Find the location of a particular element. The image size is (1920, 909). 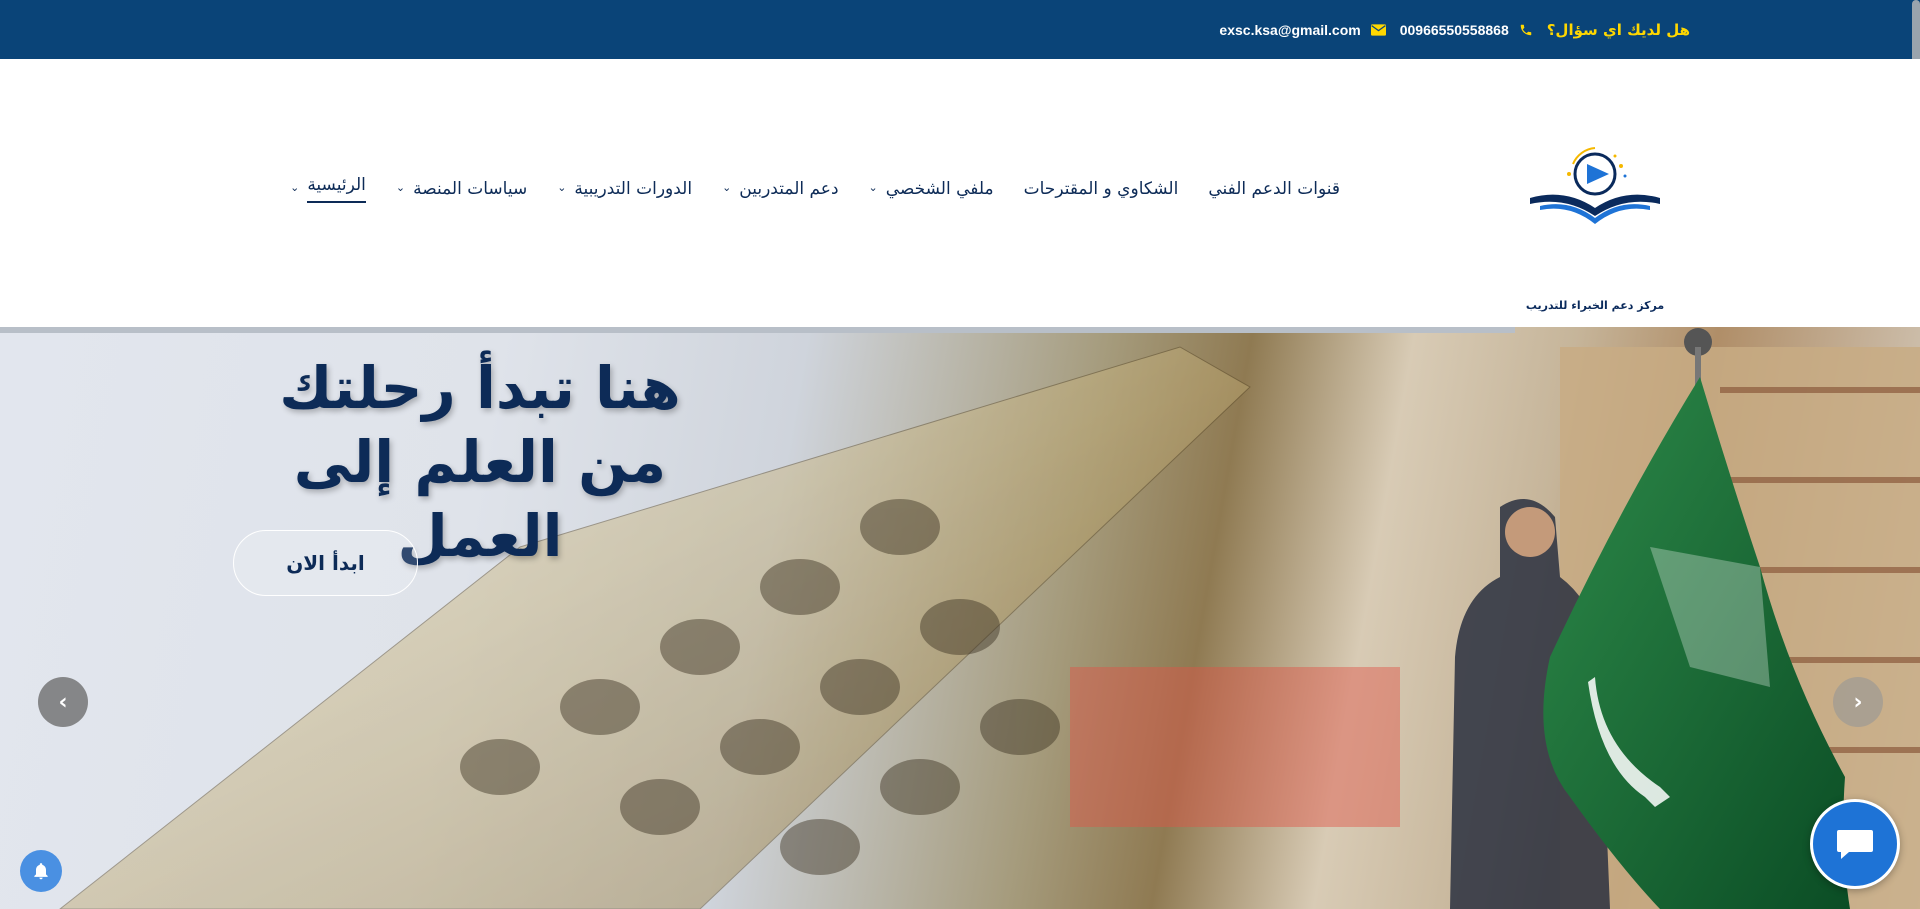

notification-bell-button is located at coordinates (41, 871).